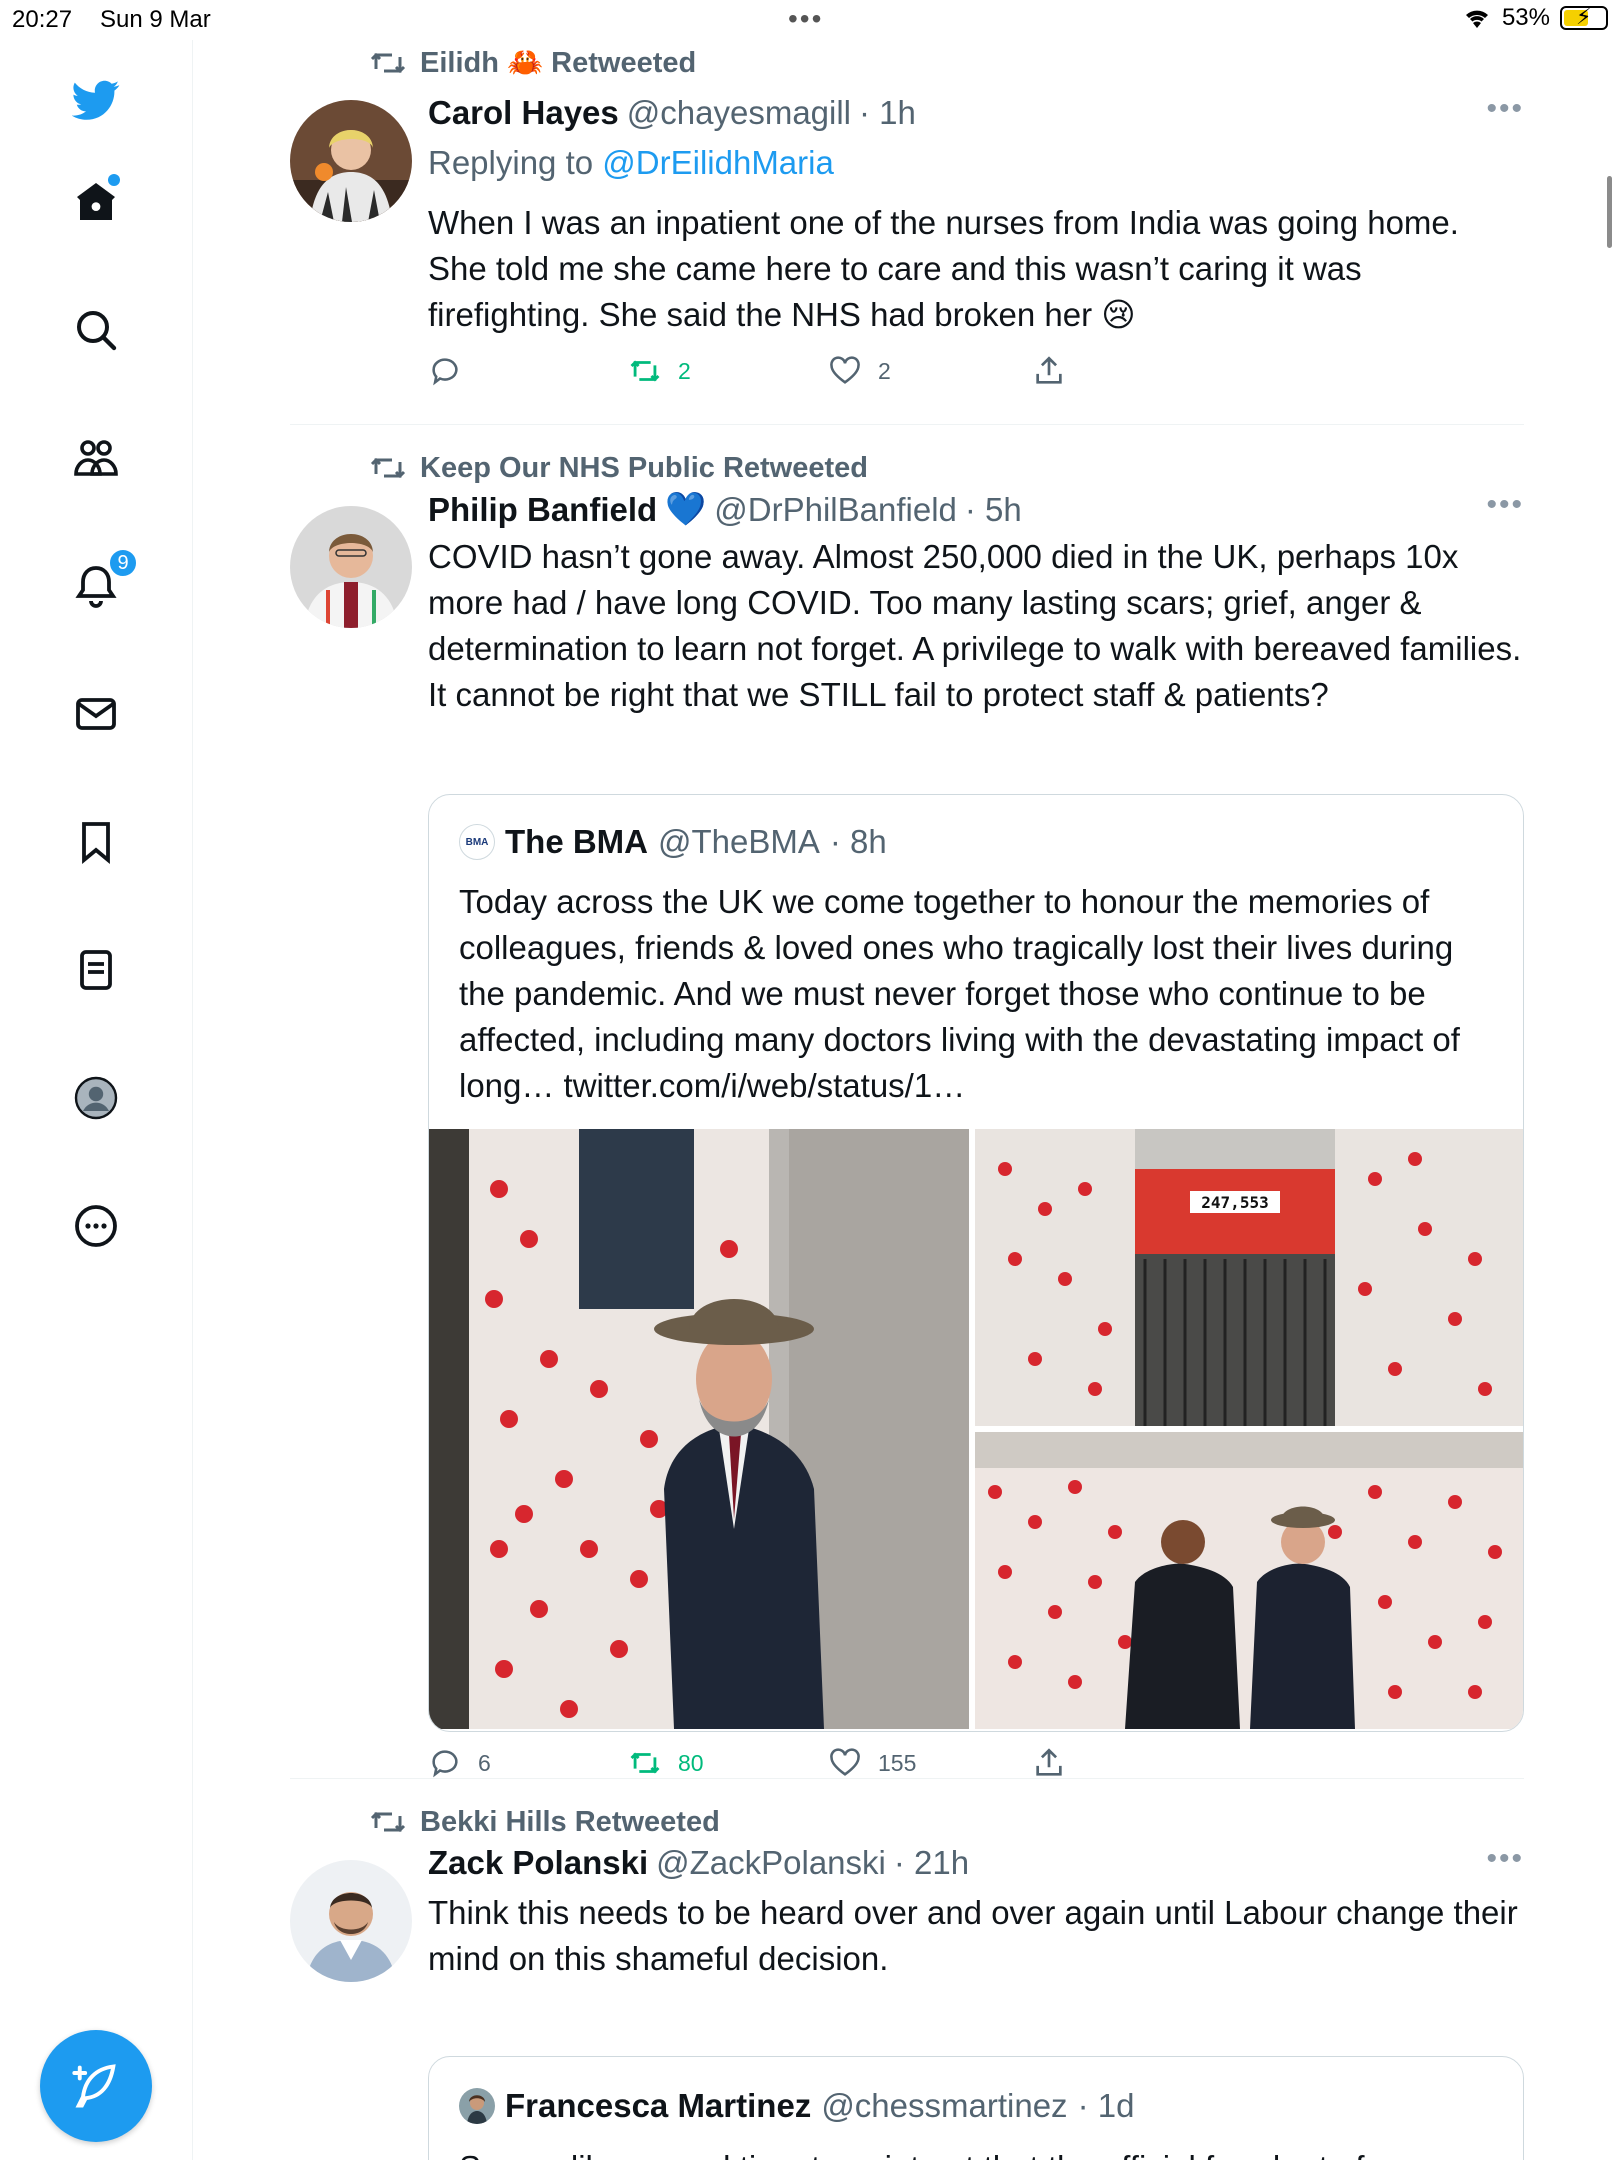  I want to click on quoted-author-name: The BMA, so click(576, 842).